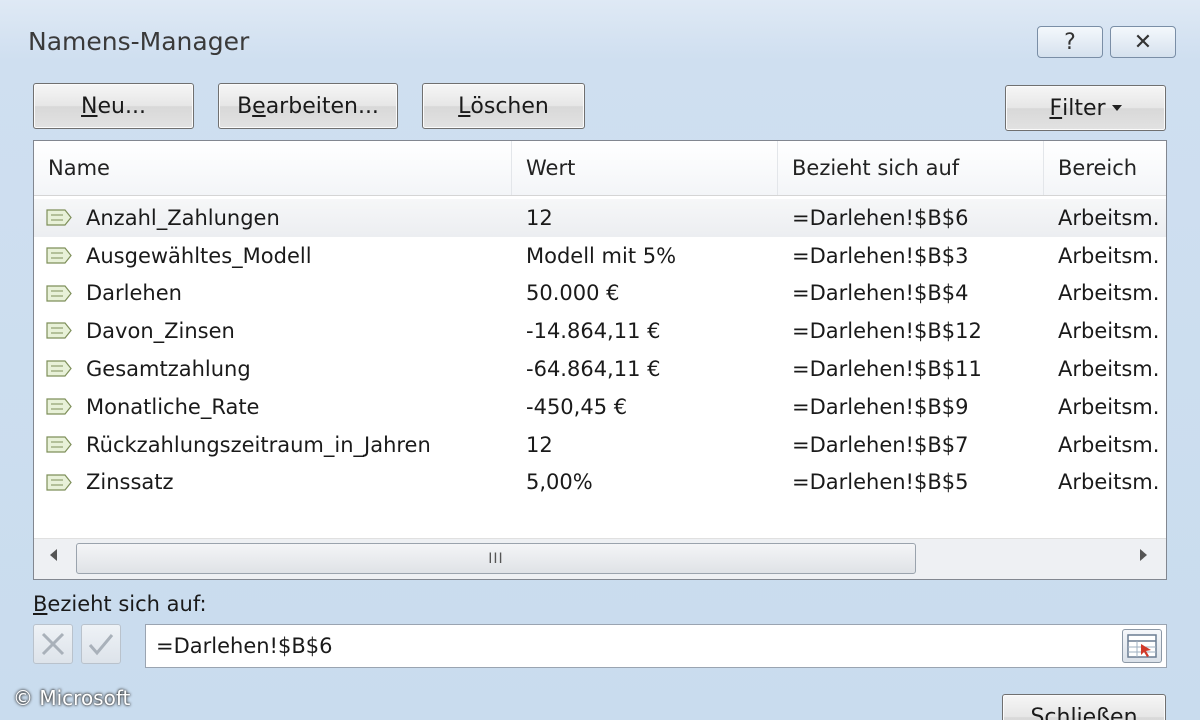 The height and width of the screenshot is (720, 1200). What do you see at coordinates (880, 255) in the screenshot?
I see `cell-refers-to: =Darlehen!$B$3` at bounding box center [880, 255].